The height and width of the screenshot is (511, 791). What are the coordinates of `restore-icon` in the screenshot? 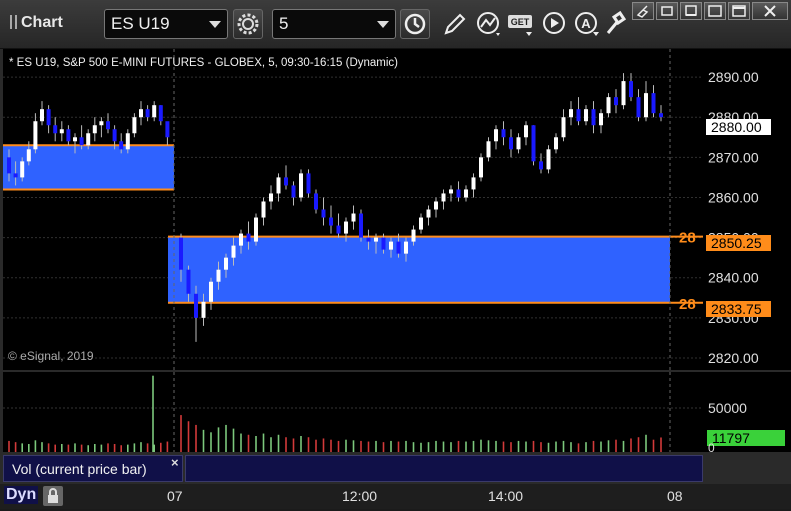 It's located at (691, 10).